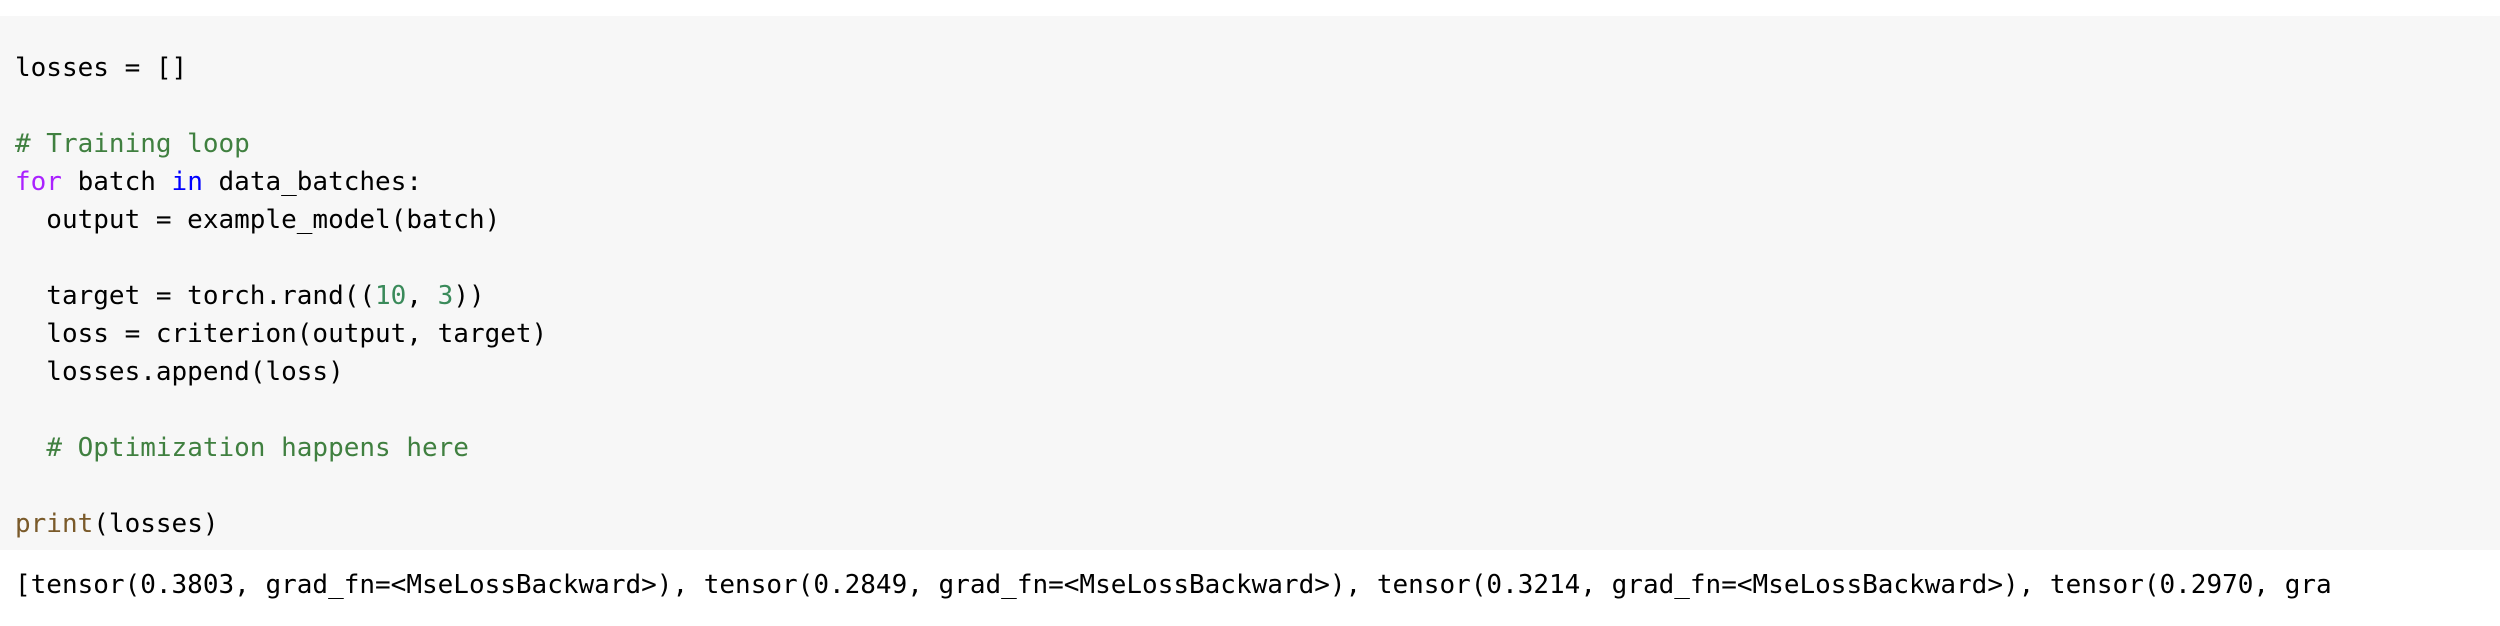  I want to click on code-line-5: output = example_model(batch), so click(258, 220).